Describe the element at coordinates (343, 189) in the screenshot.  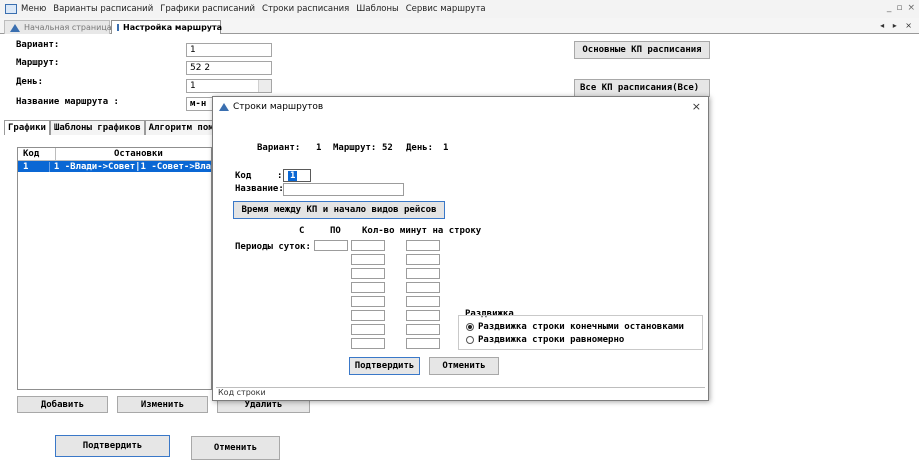
I see `name-input` at that location.